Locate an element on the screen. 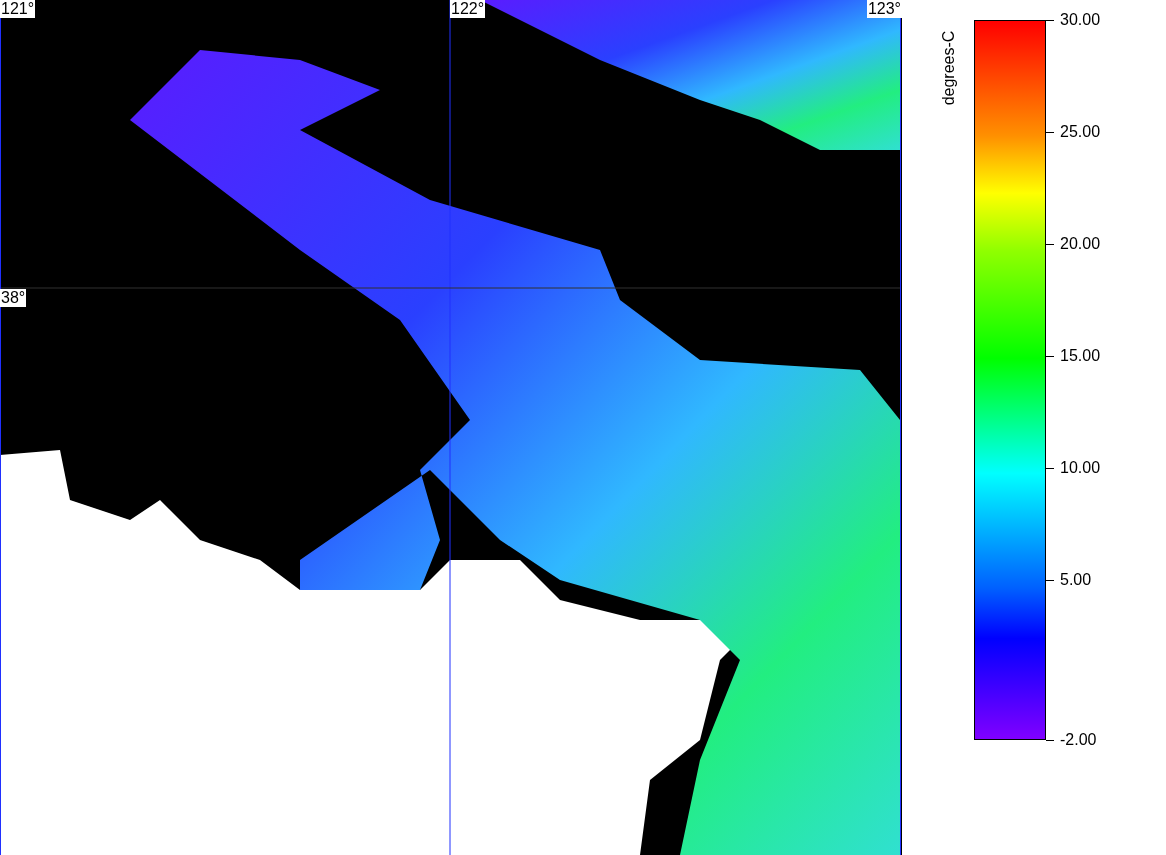  scale-tick-label: 25.00 is located at coordinates (1080, 132).